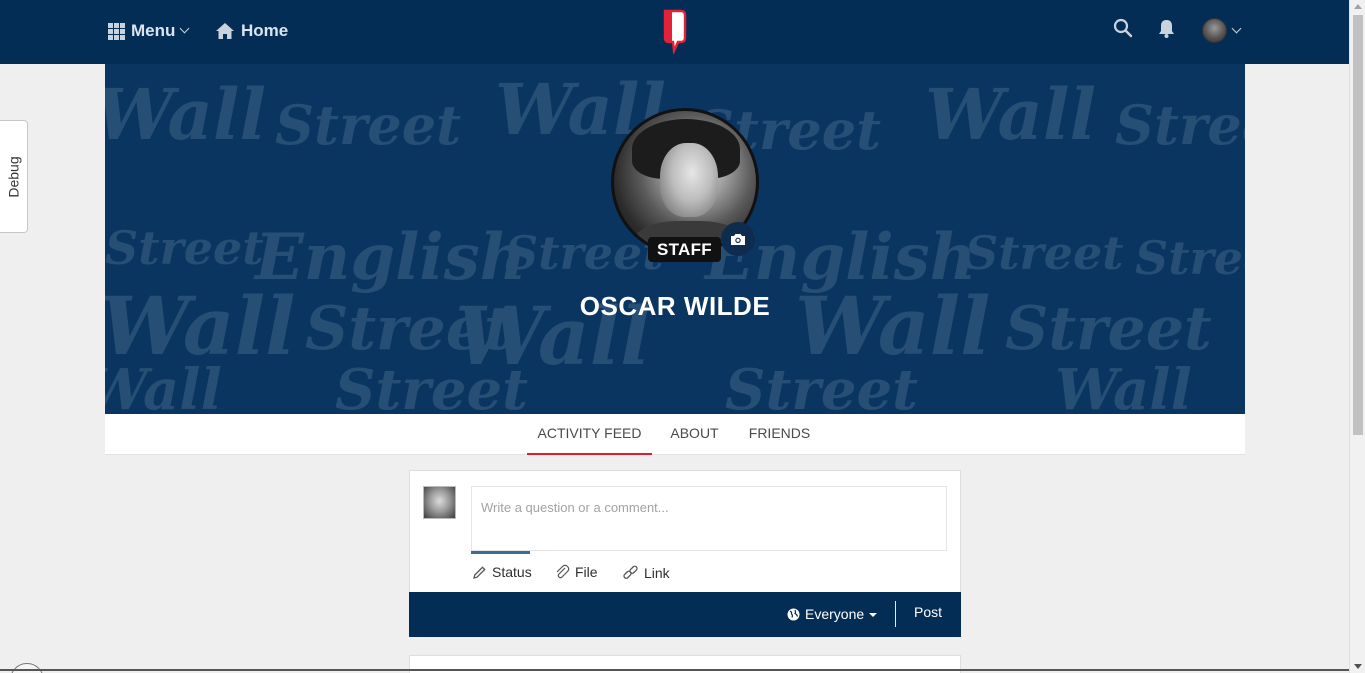 This screenshot has height=673, width=1365. I want to click on home-icon, so click(225, 31).